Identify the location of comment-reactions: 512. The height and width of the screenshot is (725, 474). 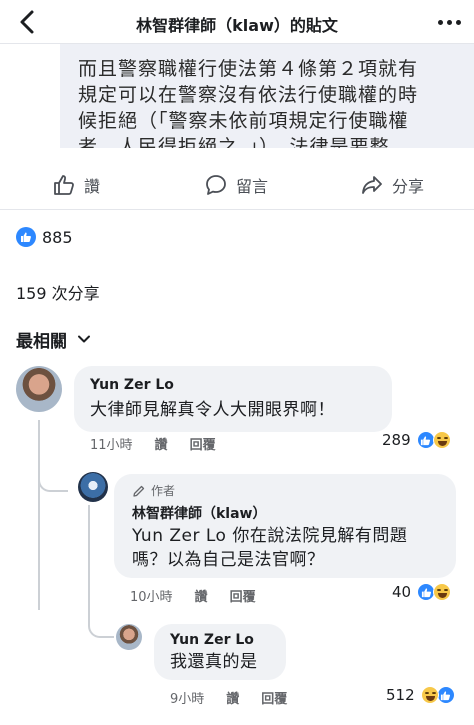
(420, 695).